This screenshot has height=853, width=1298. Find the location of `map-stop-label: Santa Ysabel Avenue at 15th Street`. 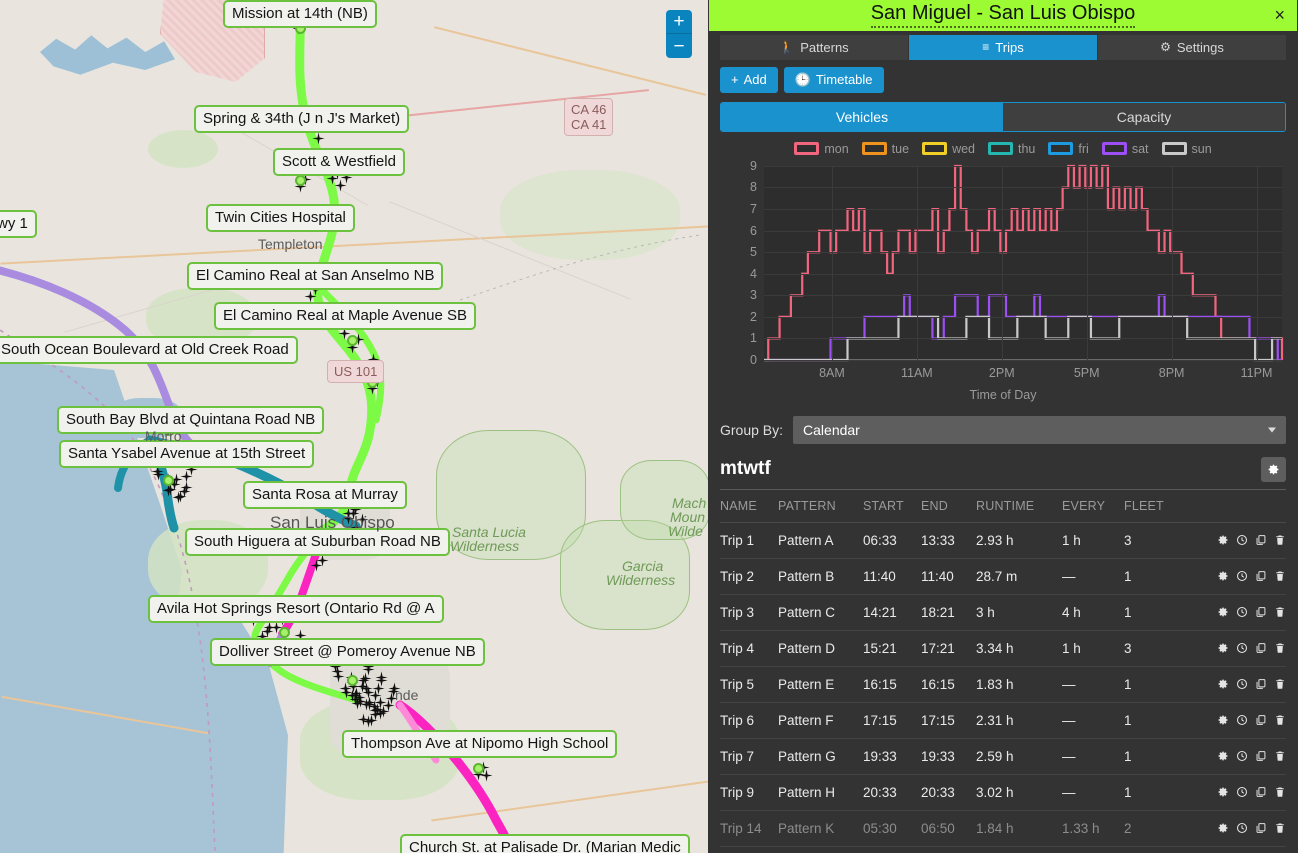

map-stop-label: Santa Ysabel Avenue at 15th Street is located at coordinates (187, 454).